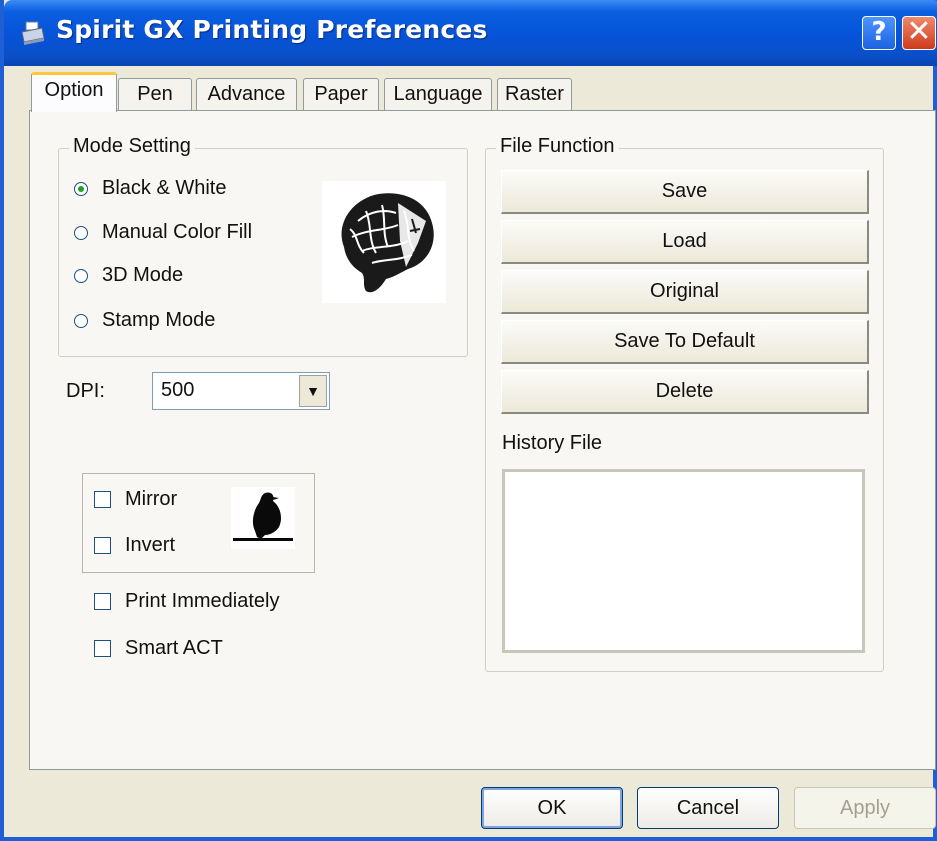  Describe the element at coordinates (159, 320) in the screenshot. I see `radio-label: Stamp Mode` at that location.